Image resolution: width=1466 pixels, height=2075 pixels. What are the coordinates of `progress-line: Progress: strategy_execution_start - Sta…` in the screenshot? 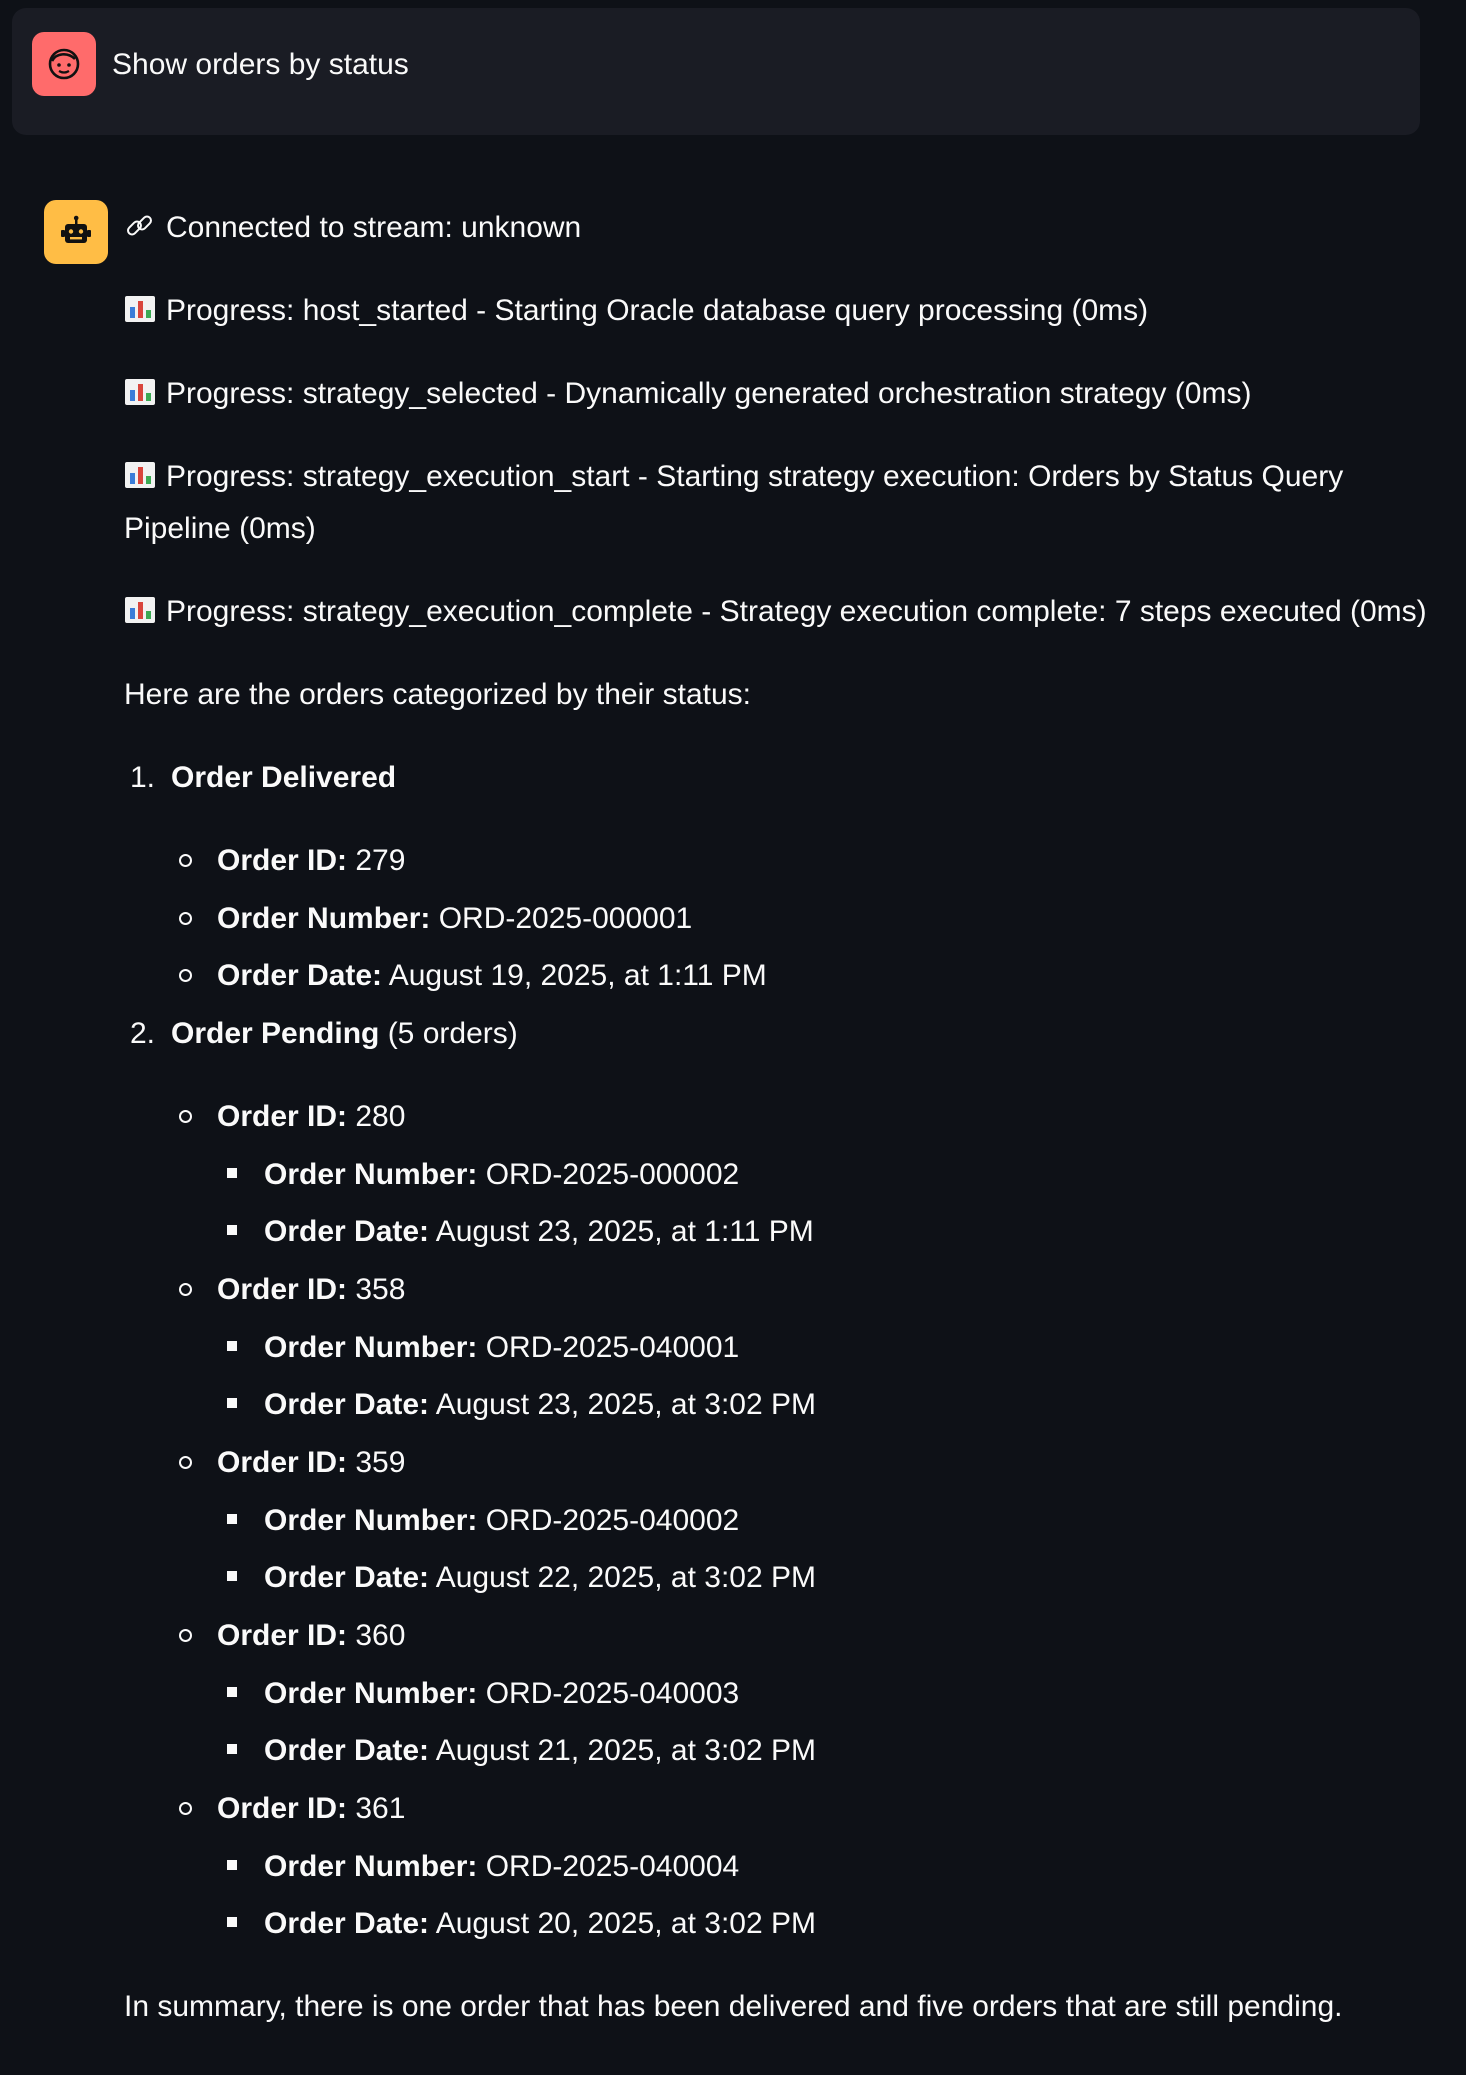 It's located at (734, 502).